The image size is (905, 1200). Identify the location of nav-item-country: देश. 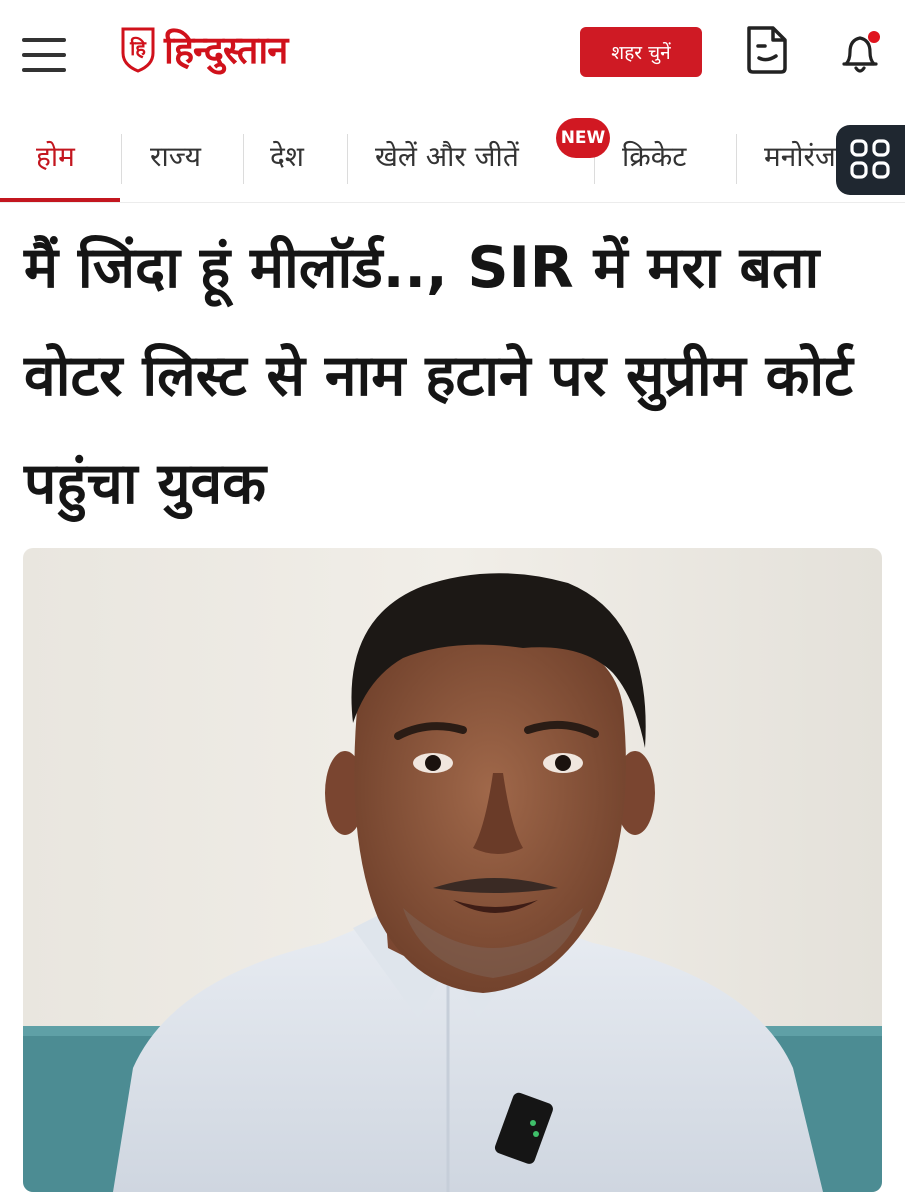
(287, 156).